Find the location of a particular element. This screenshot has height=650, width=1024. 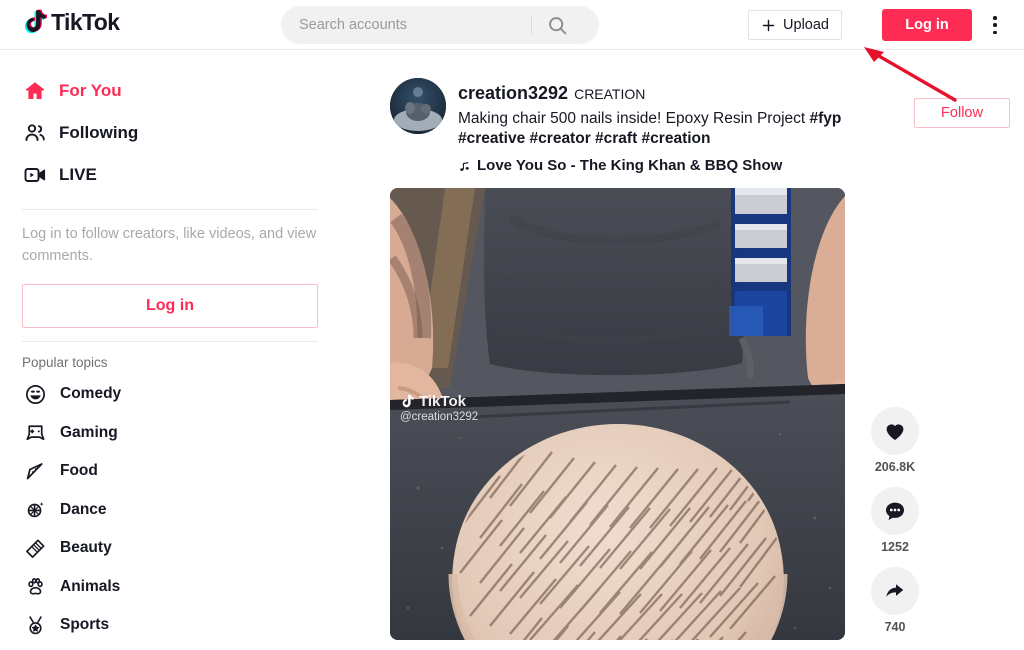

video-actions: 206.8K 1252 740 is located at coordinates (895, 414).